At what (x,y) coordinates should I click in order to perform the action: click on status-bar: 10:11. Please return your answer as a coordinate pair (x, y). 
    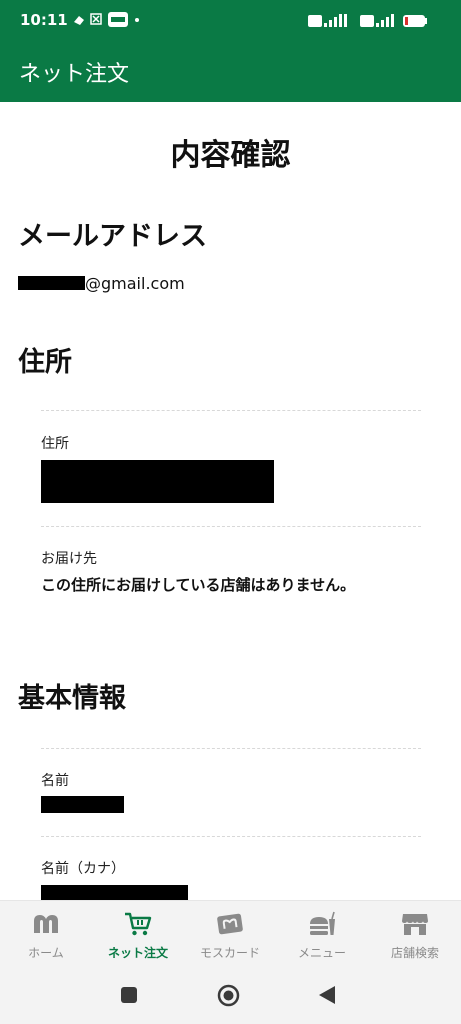
    Looking at the image, I should click on (230, 20).